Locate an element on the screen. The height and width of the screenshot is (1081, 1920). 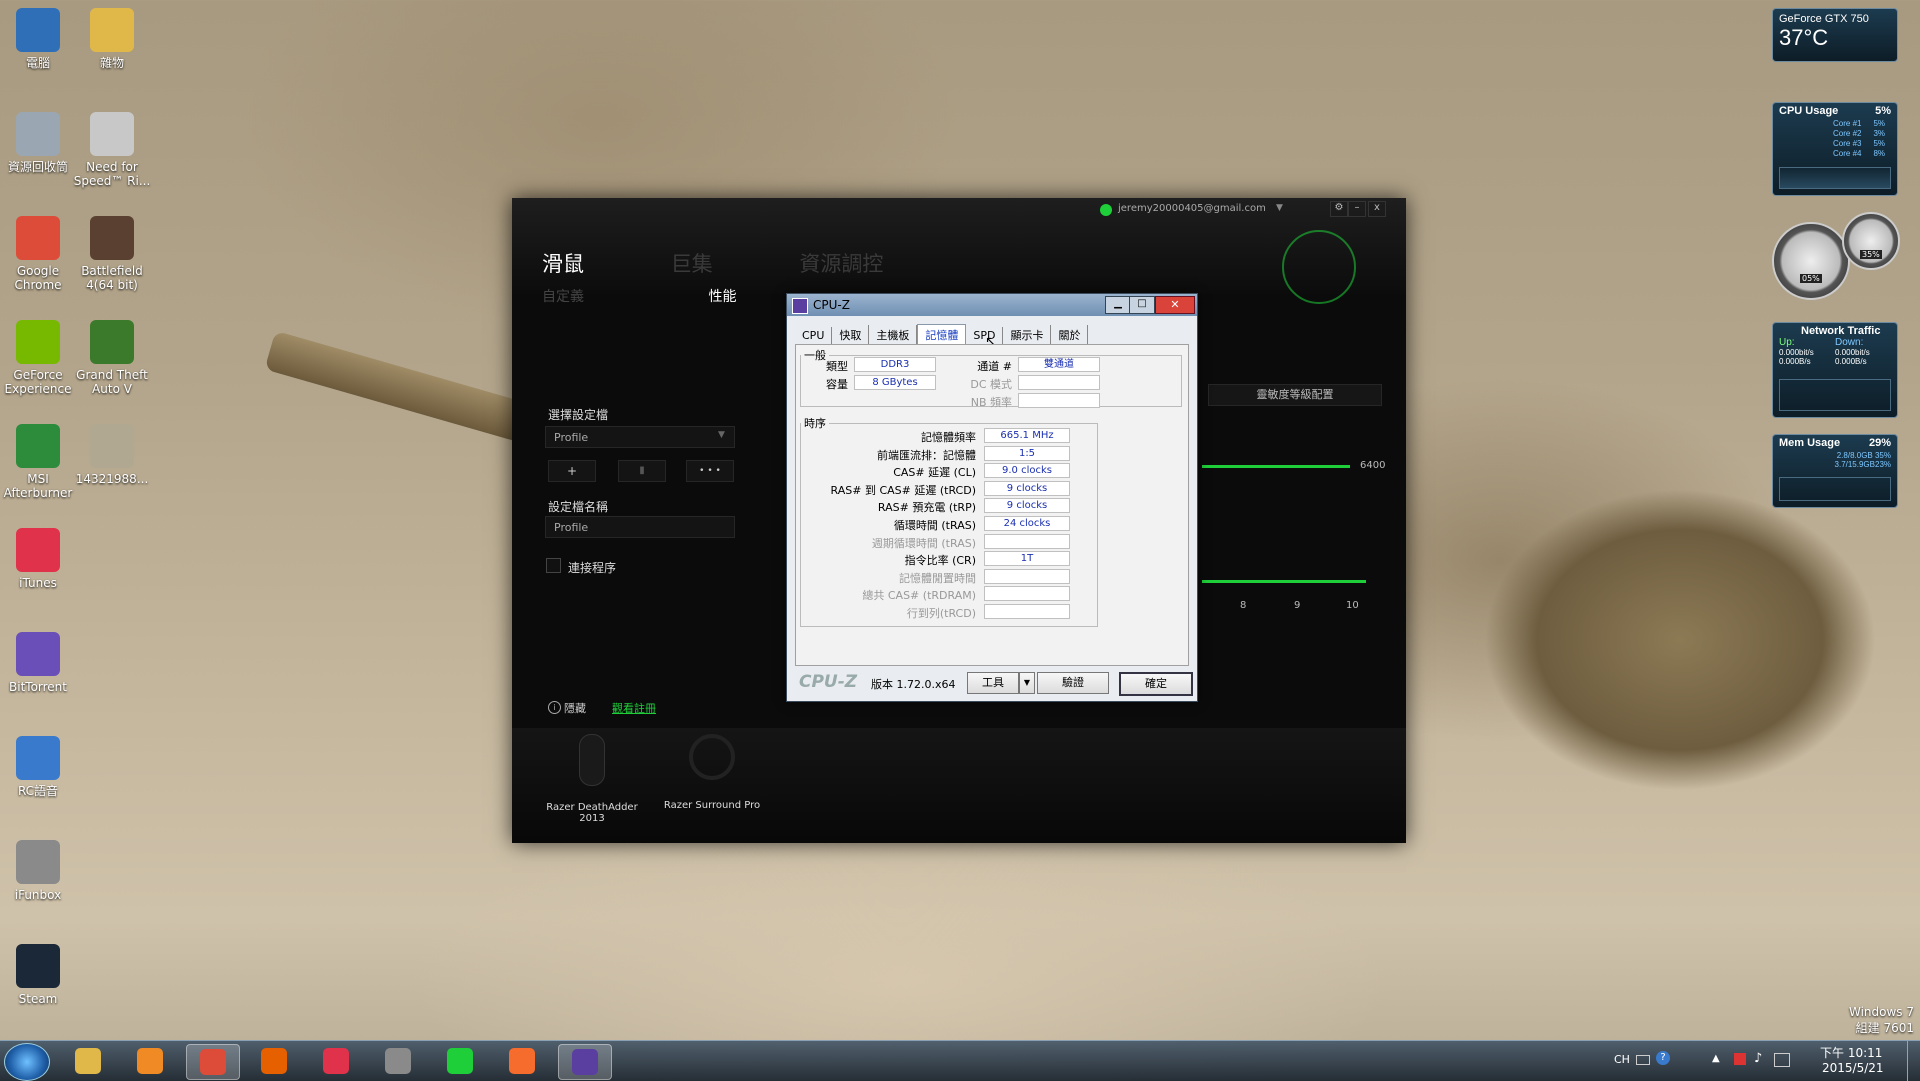
desktop-icon-itunes: iTunes is located at coordinates (40, 559).